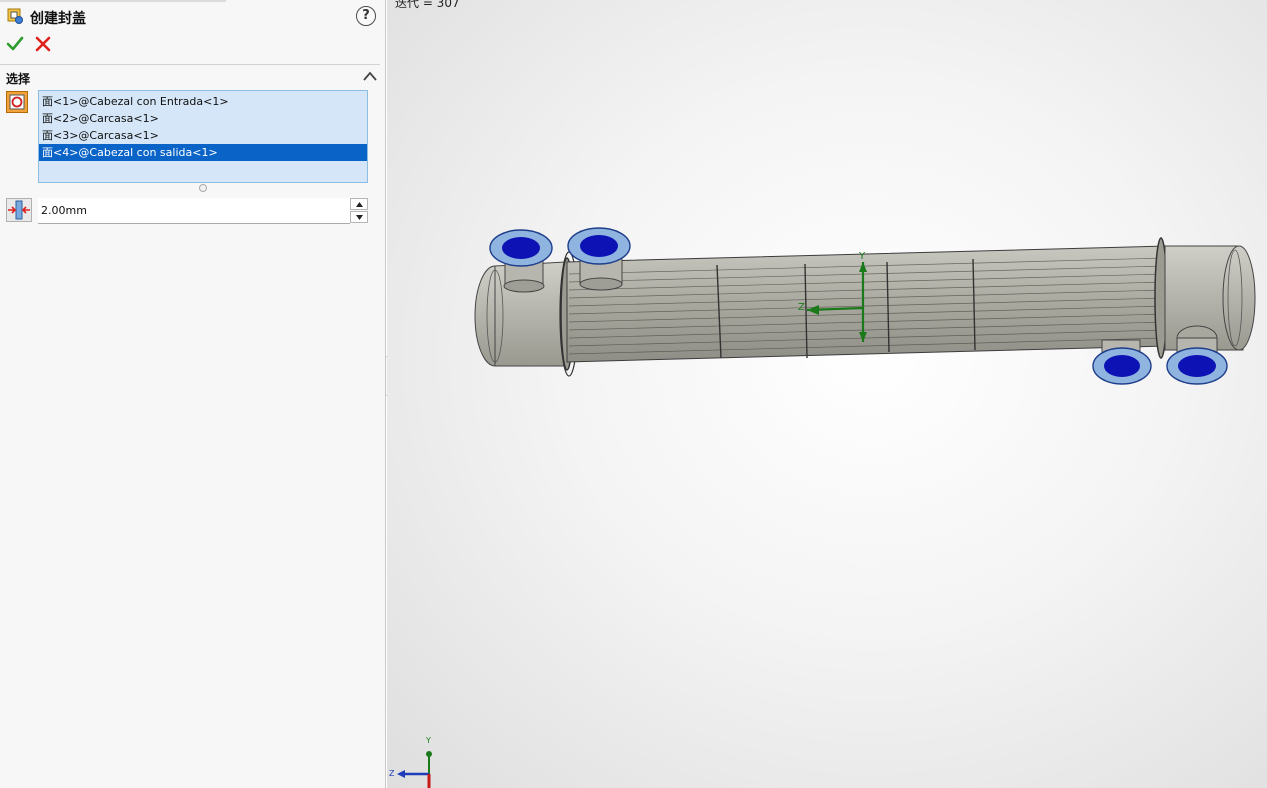 This screenshot has width=1267, height=788. Describe the element at coordinates (203, 188) in the screenshot. I see `list-resize-handle` at that location.